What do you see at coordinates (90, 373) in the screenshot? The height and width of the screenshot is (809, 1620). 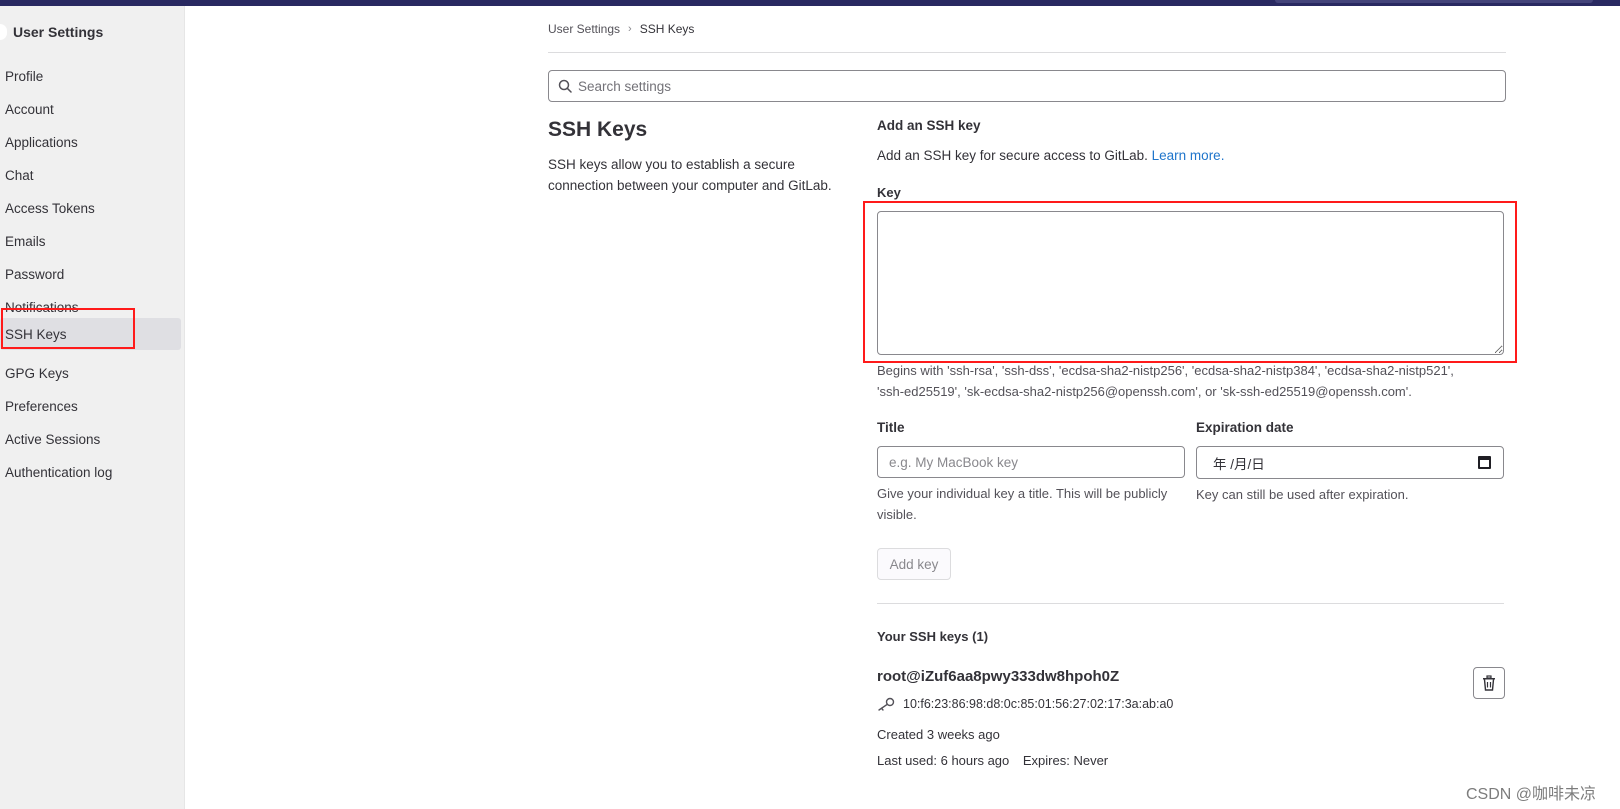 I see `sidebar-item-gpg-keys: GPG Keys` at bounding box center [90, 373].